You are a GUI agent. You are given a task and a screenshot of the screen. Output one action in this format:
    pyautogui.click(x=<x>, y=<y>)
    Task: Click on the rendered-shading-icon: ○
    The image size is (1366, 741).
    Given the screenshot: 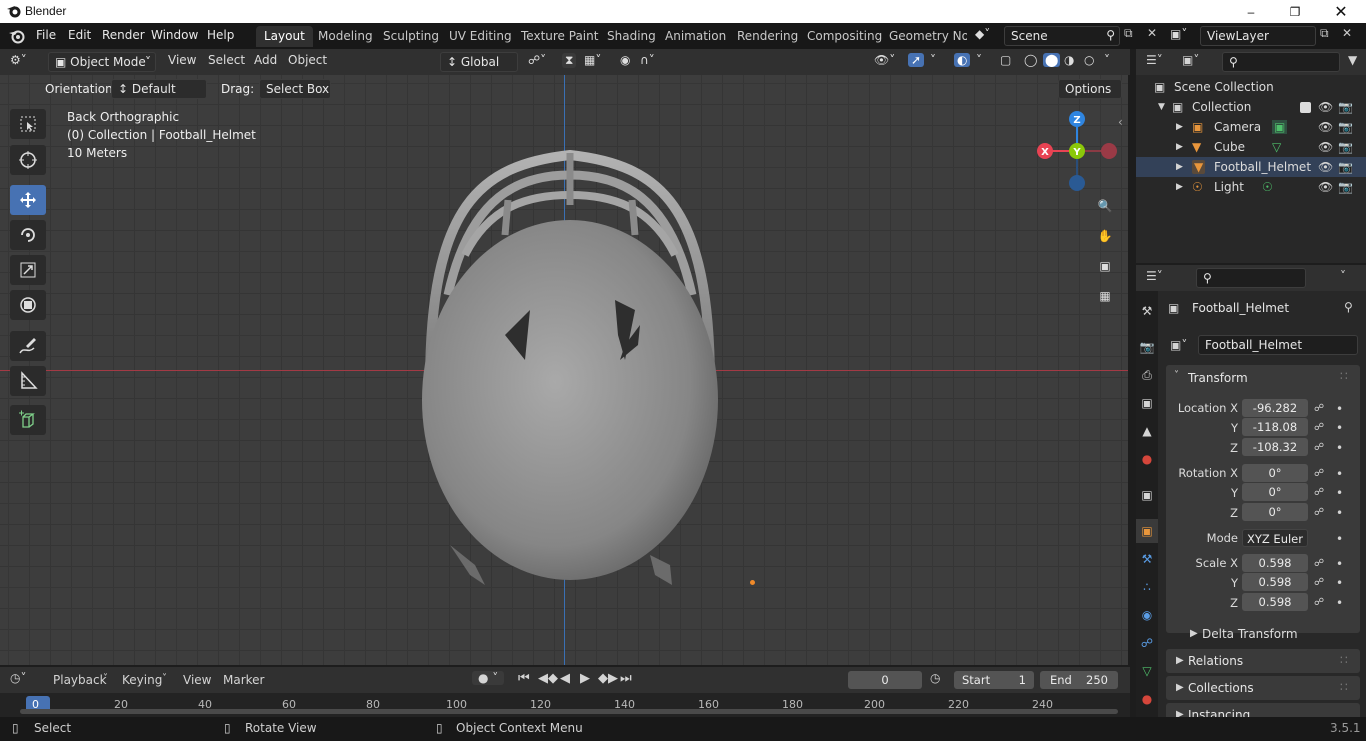 What is the action you would take?
    pyautogui.click(x=1089, y=60)
    